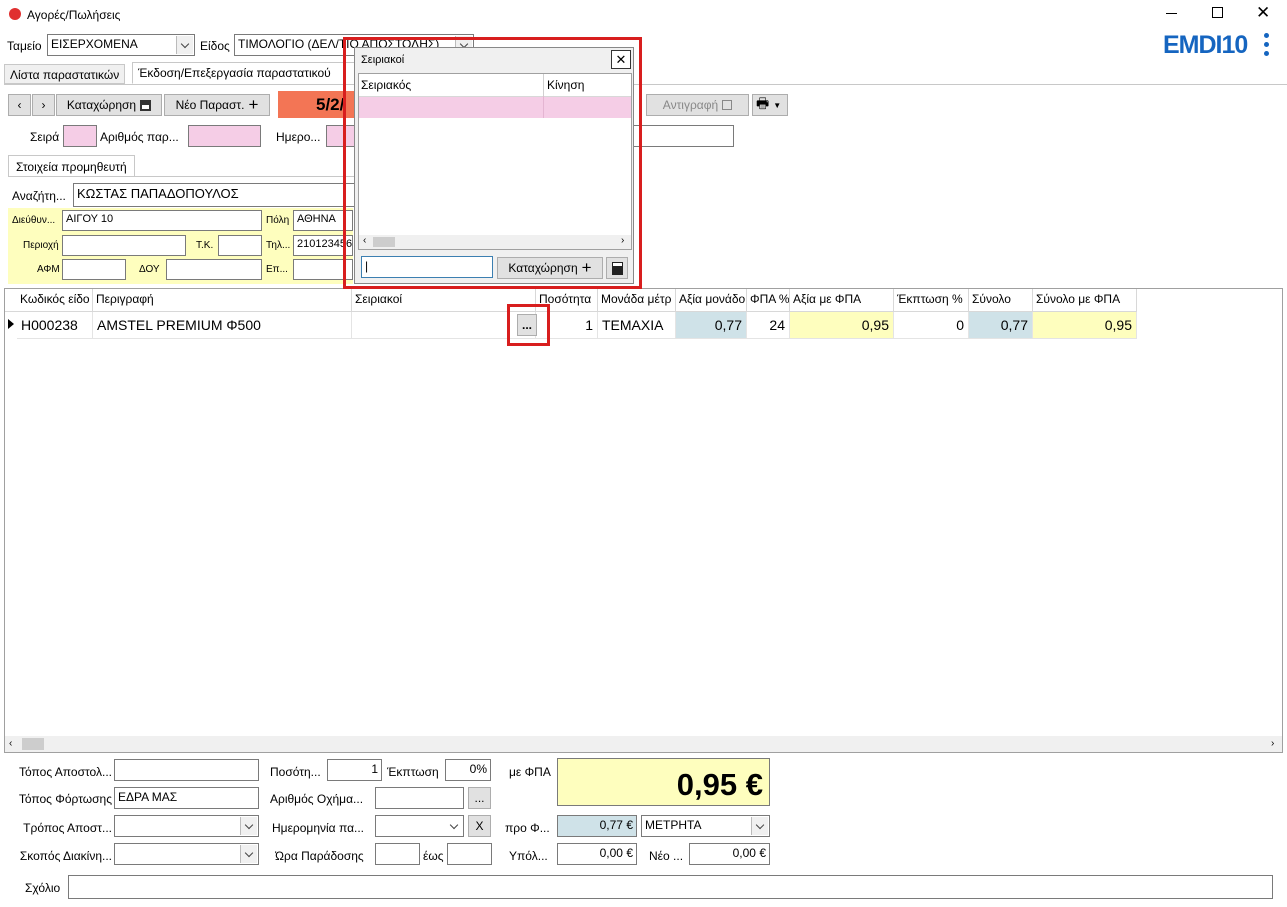 This screenshot has width=1287, height=907. What do you see at coordinates (48, 269) in the screenshot?
I see `afm-label: ΑΦΜ` at bounding box center [48, 269].